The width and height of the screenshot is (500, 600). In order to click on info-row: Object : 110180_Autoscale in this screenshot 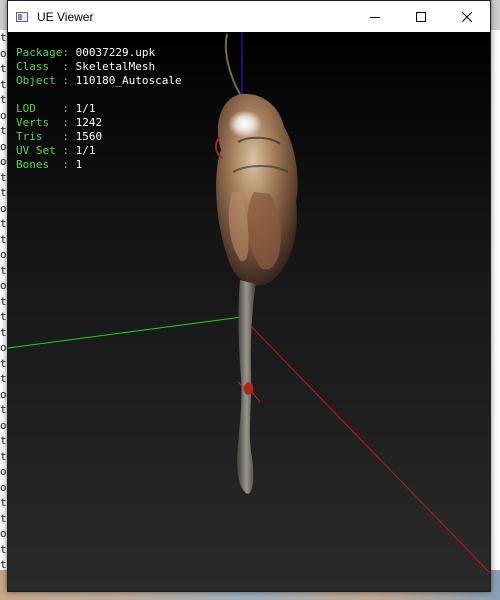, I will do `click(99, 81)`.